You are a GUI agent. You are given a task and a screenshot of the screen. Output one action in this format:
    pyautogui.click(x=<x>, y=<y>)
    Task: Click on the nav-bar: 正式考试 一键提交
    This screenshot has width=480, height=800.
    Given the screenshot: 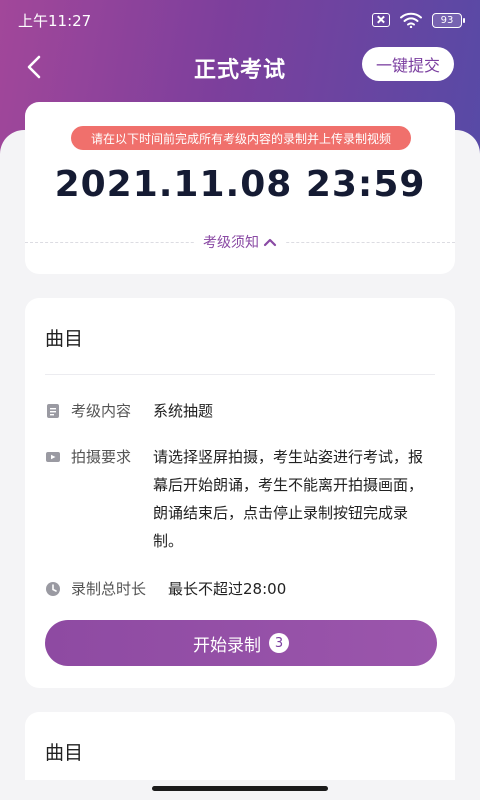 What is the action you would take?
    pyautogui.click(x=240, y=68)
    